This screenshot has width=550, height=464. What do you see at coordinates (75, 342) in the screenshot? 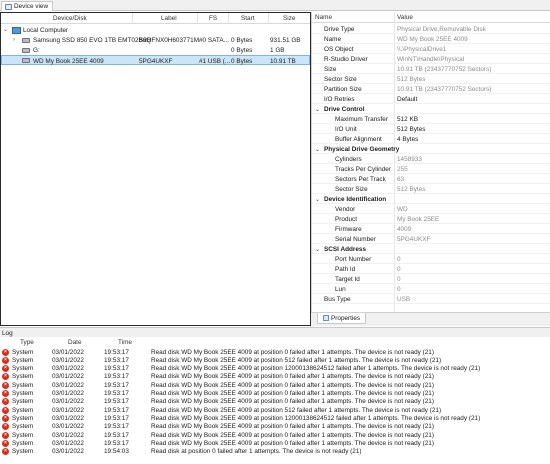
I see `column-header-date: Date` at bounding box center [75, 342].